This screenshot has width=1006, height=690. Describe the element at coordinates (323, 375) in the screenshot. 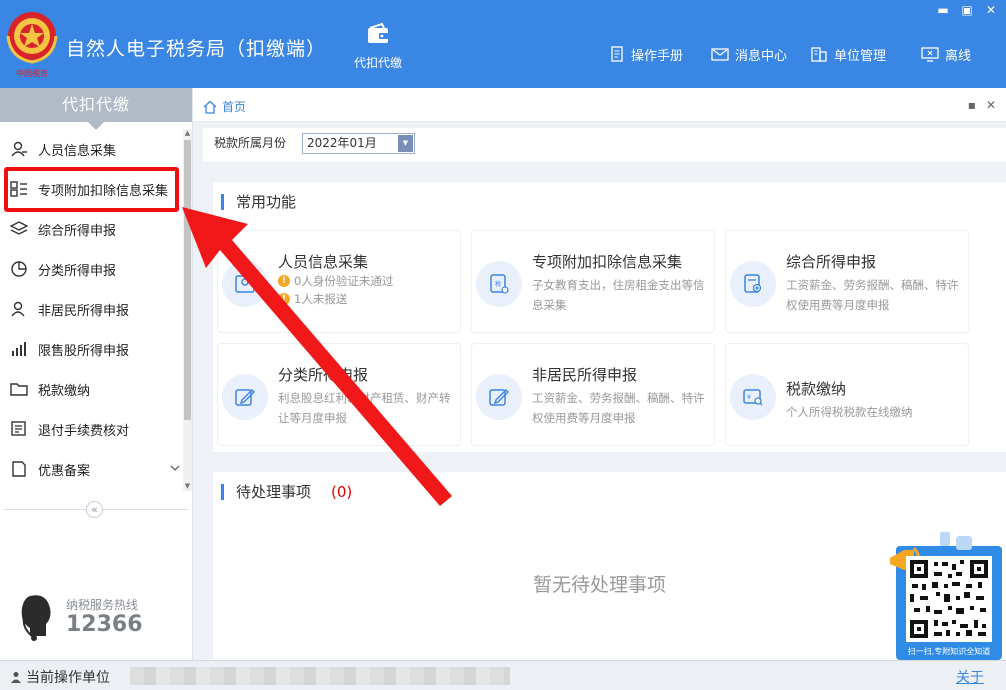

I see `card-title: 分类所得申报` at that location.